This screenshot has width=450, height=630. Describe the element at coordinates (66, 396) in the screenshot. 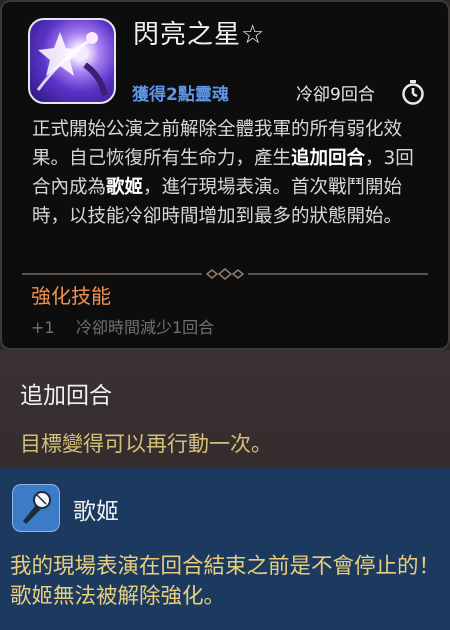

I see `bonus-turn-title: 追加回合` at that location.